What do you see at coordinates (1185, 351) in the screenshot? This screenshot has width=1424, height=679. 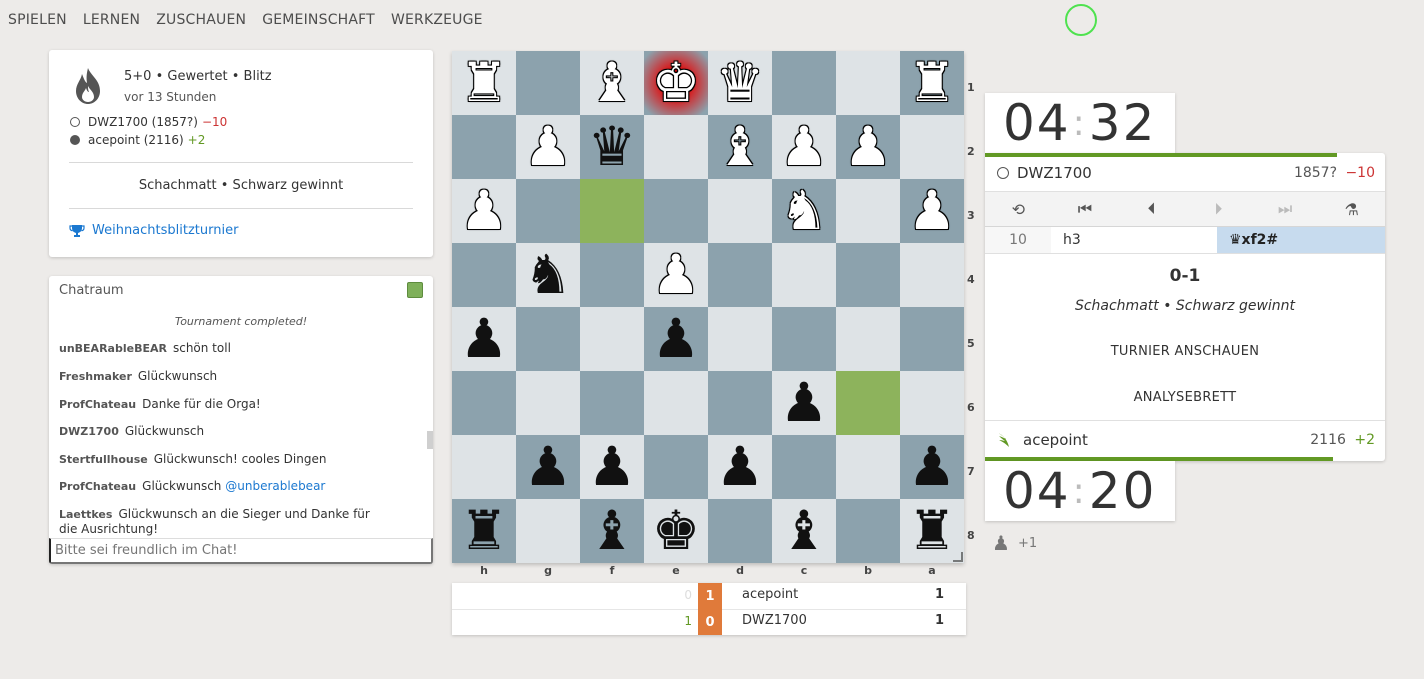 I see `watch-tournament-button: TURNIER ANSCHAUEN` at bounding box center [1185, 351].